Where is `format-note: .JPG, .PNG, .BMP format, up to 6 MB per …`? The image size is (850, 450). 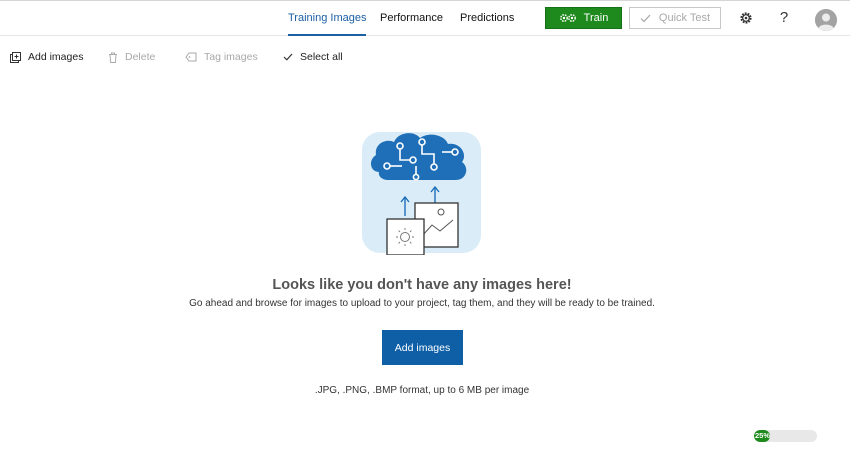 format-note: .JPG, .PNG, .BMP format, up to 6 MB per … is located at coordinates (422, 390).